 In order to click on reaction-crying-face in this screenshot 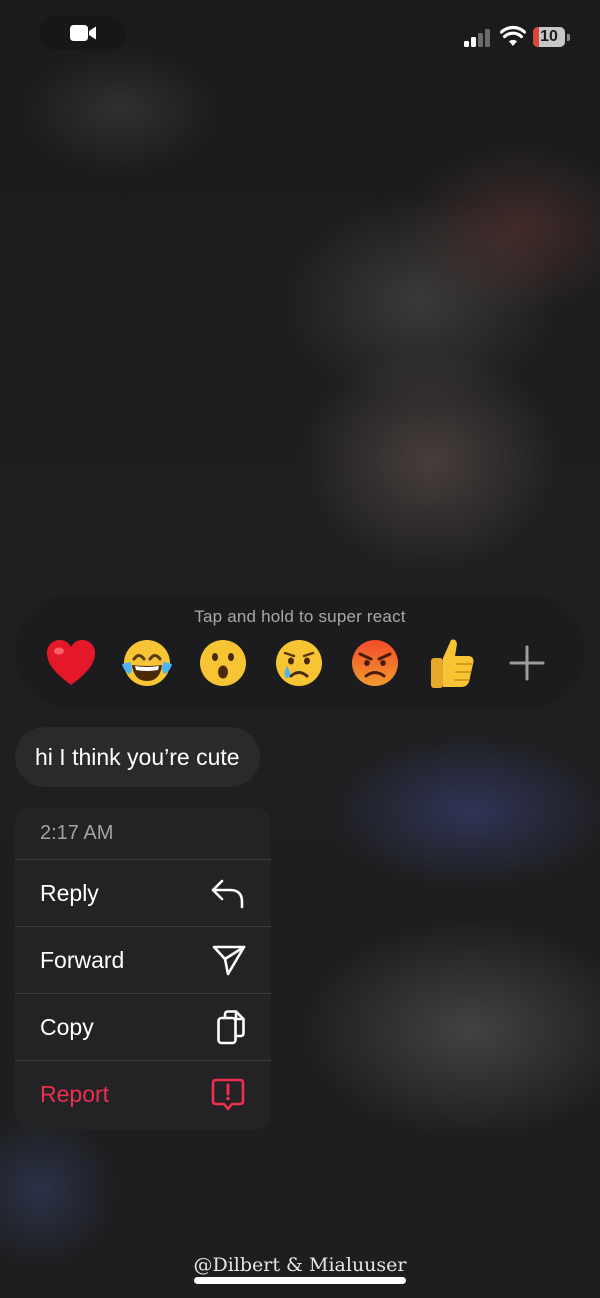, I will do `click(299, 663)`.